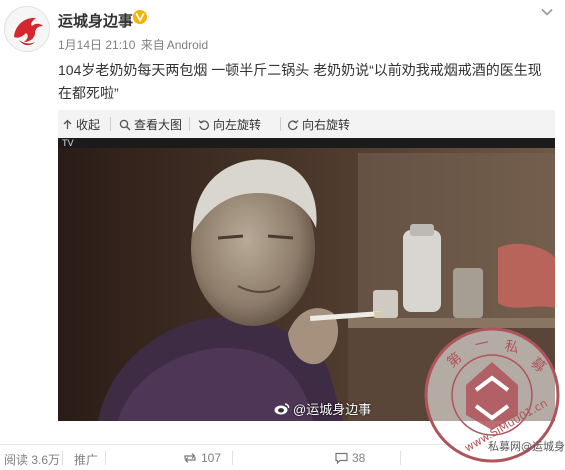 This screenshot has height=470, width=565. I want to click on collapse-button: 收起, so click(81, 124).